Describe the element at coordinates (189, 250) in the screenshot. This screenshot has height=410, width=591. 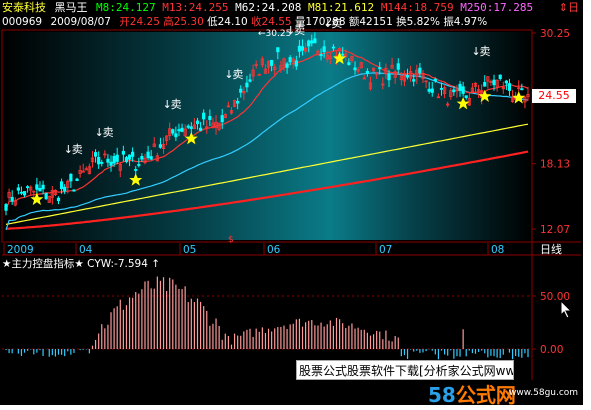
I see `date-label-05: 05` at that location.